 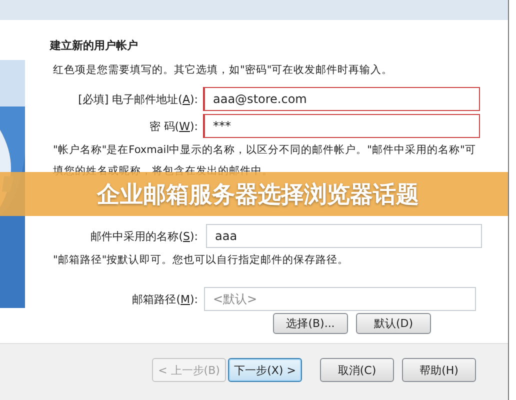 What do you see at coordinates (439, 370) in the screenshot?
I see `dialog-button: 帮助(H)` at bounding box center [439, 370].